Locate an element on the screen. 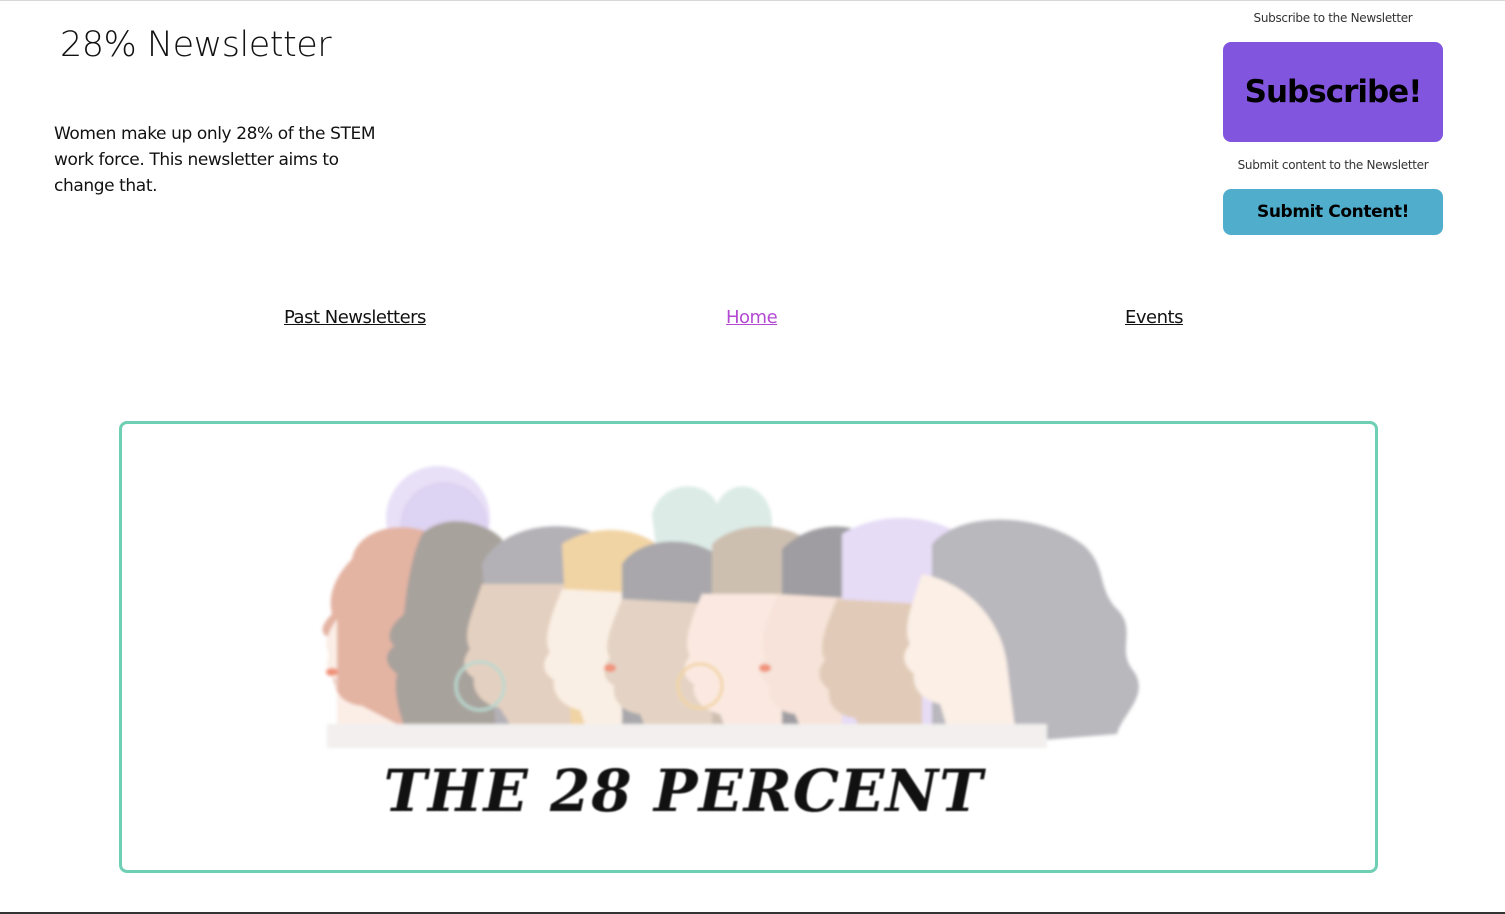 This screenshot has height=914, width=1505. site-title: 28% Newsletter is located at coordinates (196, 45).